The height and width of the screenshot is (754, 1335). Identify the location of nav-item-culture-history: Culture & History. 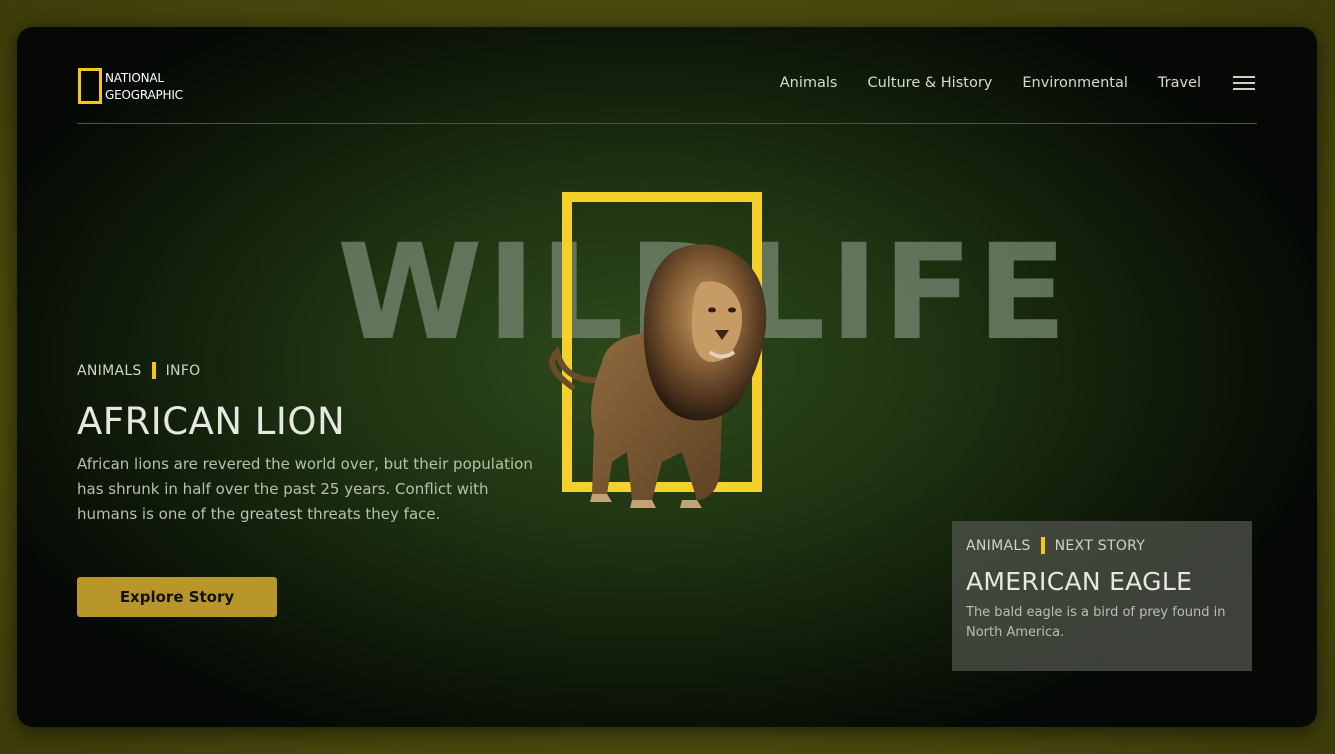
(929, 83).